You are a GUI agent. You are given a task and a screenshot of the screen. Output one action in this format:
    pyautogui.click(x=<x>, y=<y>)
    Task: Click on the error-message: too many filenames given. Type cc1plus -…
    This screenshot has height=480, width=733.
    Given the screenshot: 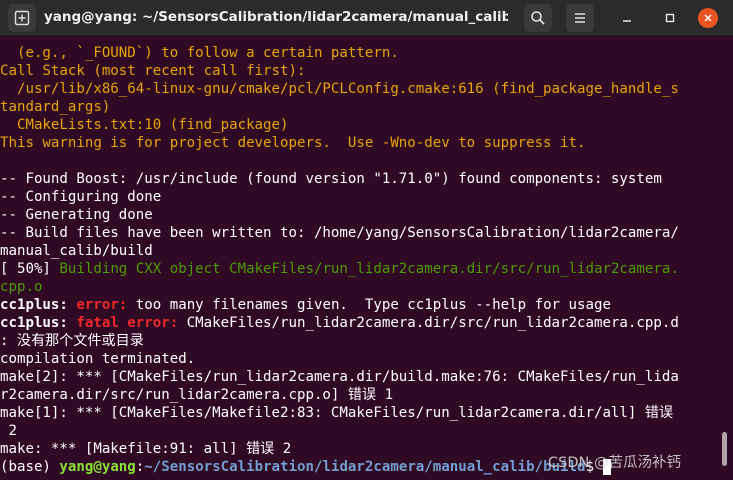 What is the action you would take?
    pyautogui.click(x=373, y=305)
    